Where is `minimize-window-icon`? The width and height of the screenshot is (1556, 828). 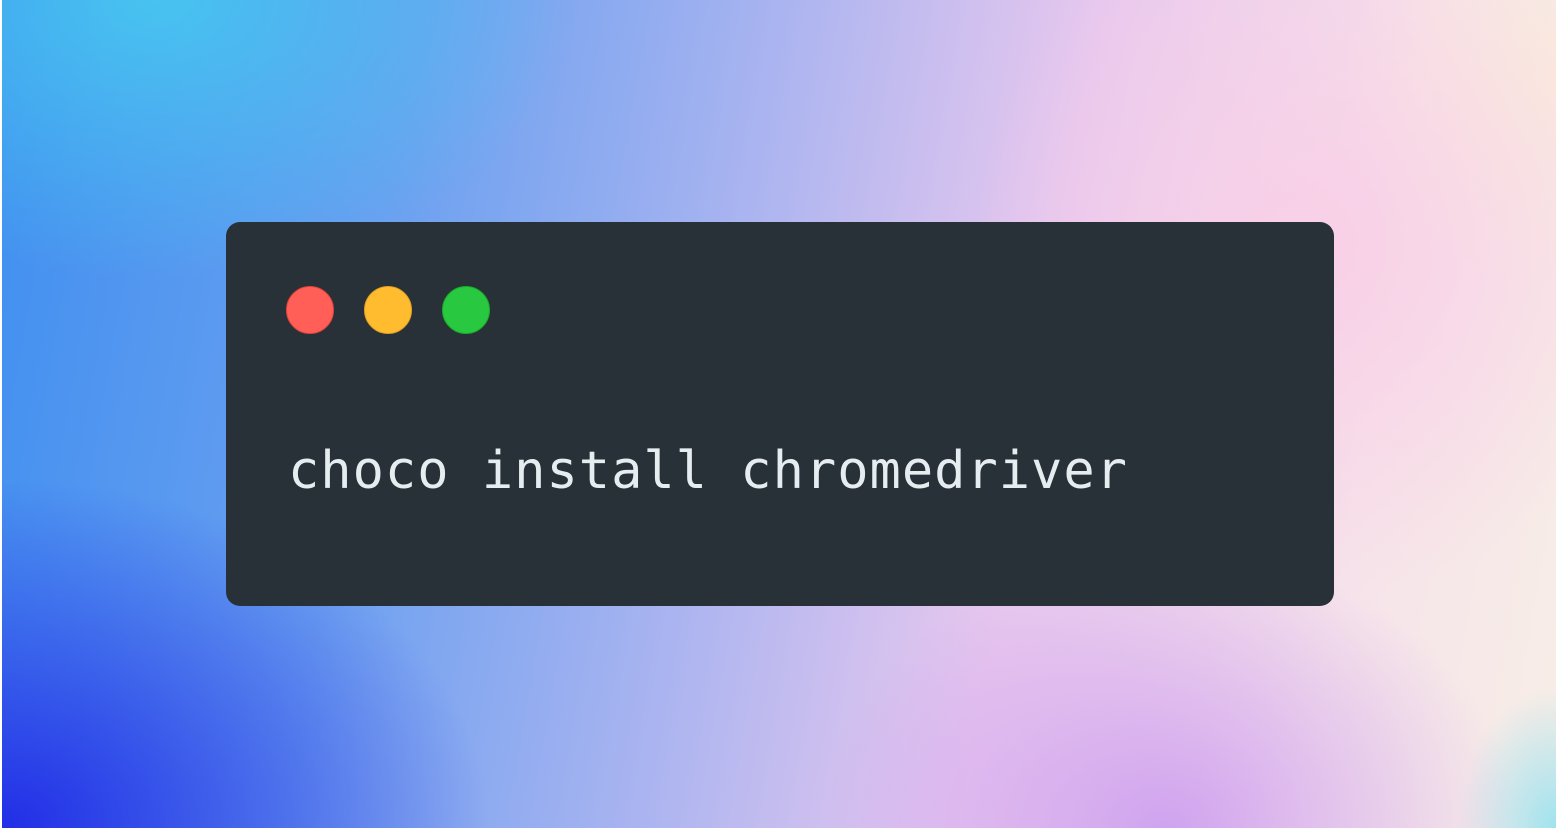 minimize-window-icon is located at coordinates (388, 310).